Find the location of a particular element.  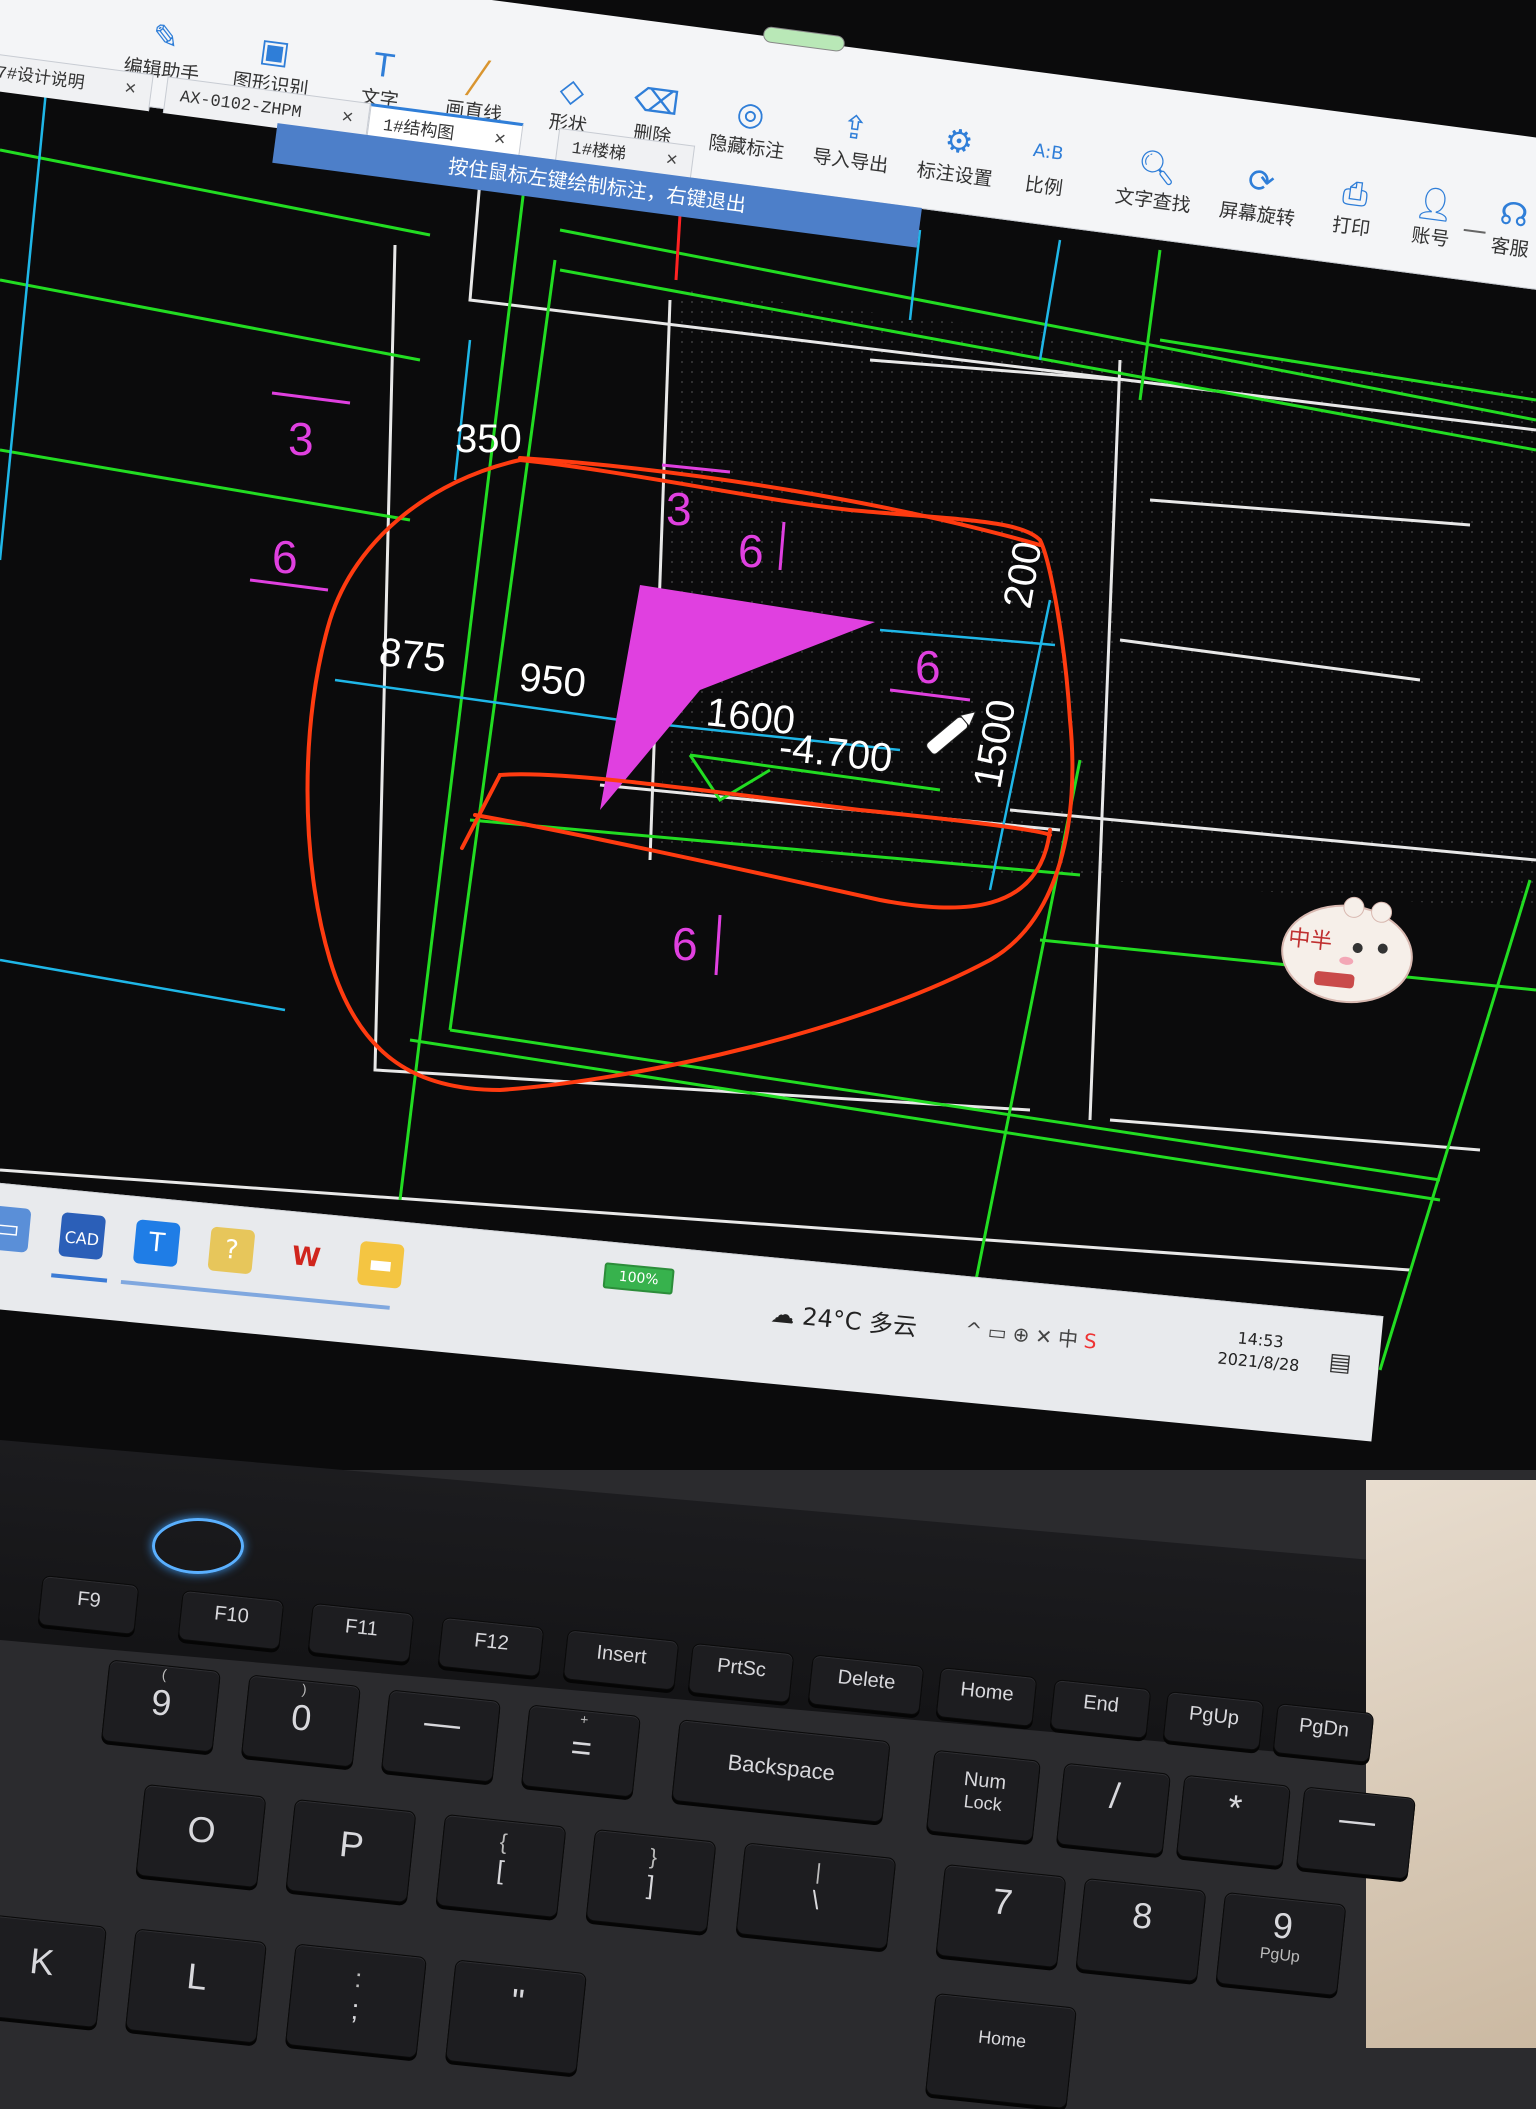

key-f9: F9 is located at coordinates (88, 1605).